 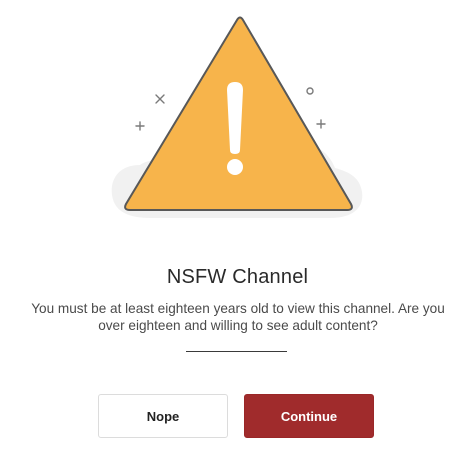 I want to click on sparkle-x-icon, so click(x=160, y=99).